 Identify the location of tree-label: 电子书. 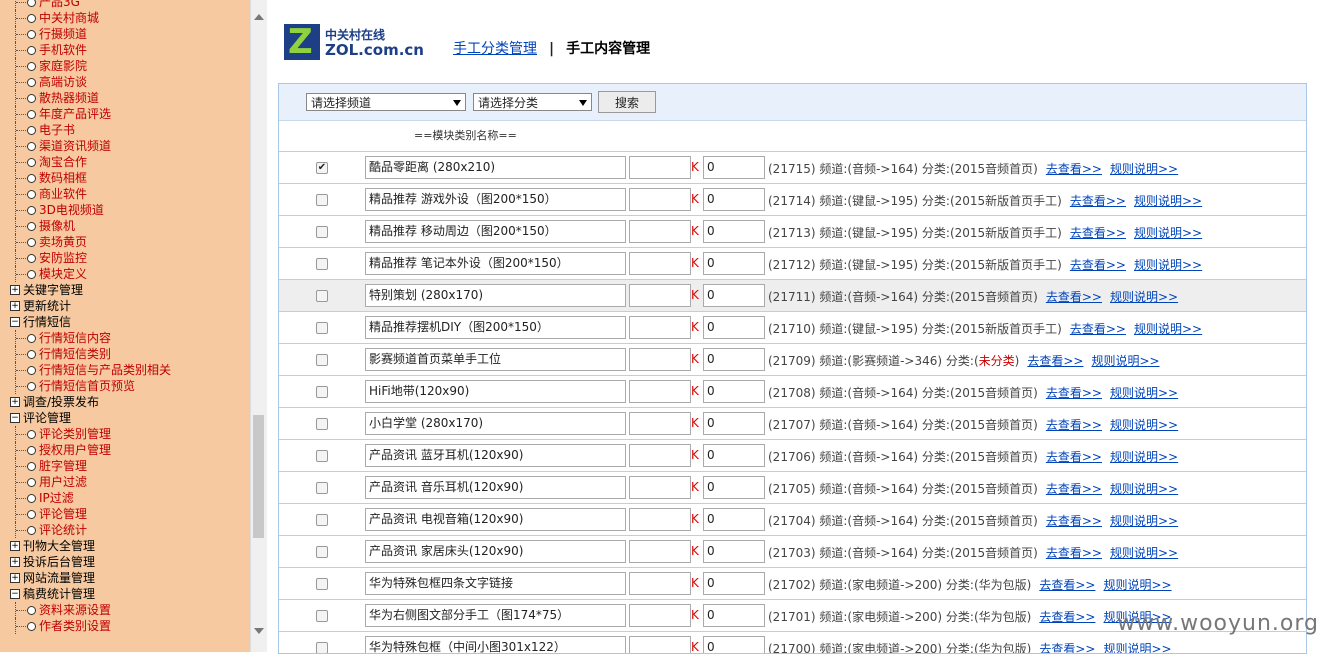
(57, 130).